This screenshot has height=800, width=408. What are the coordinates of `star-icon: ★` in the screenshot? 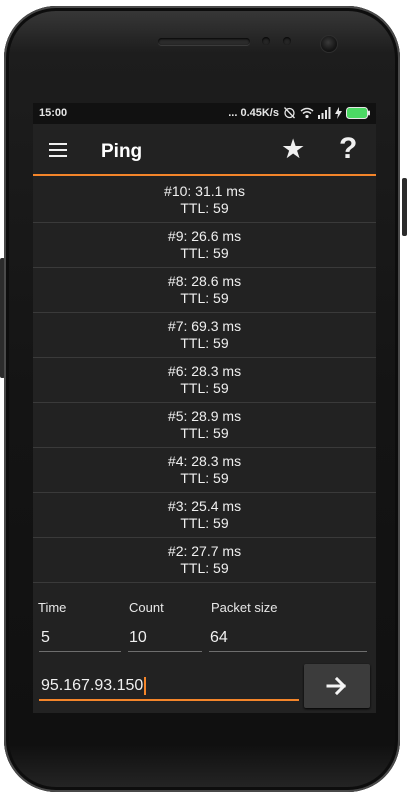 It's located at (293, 149).